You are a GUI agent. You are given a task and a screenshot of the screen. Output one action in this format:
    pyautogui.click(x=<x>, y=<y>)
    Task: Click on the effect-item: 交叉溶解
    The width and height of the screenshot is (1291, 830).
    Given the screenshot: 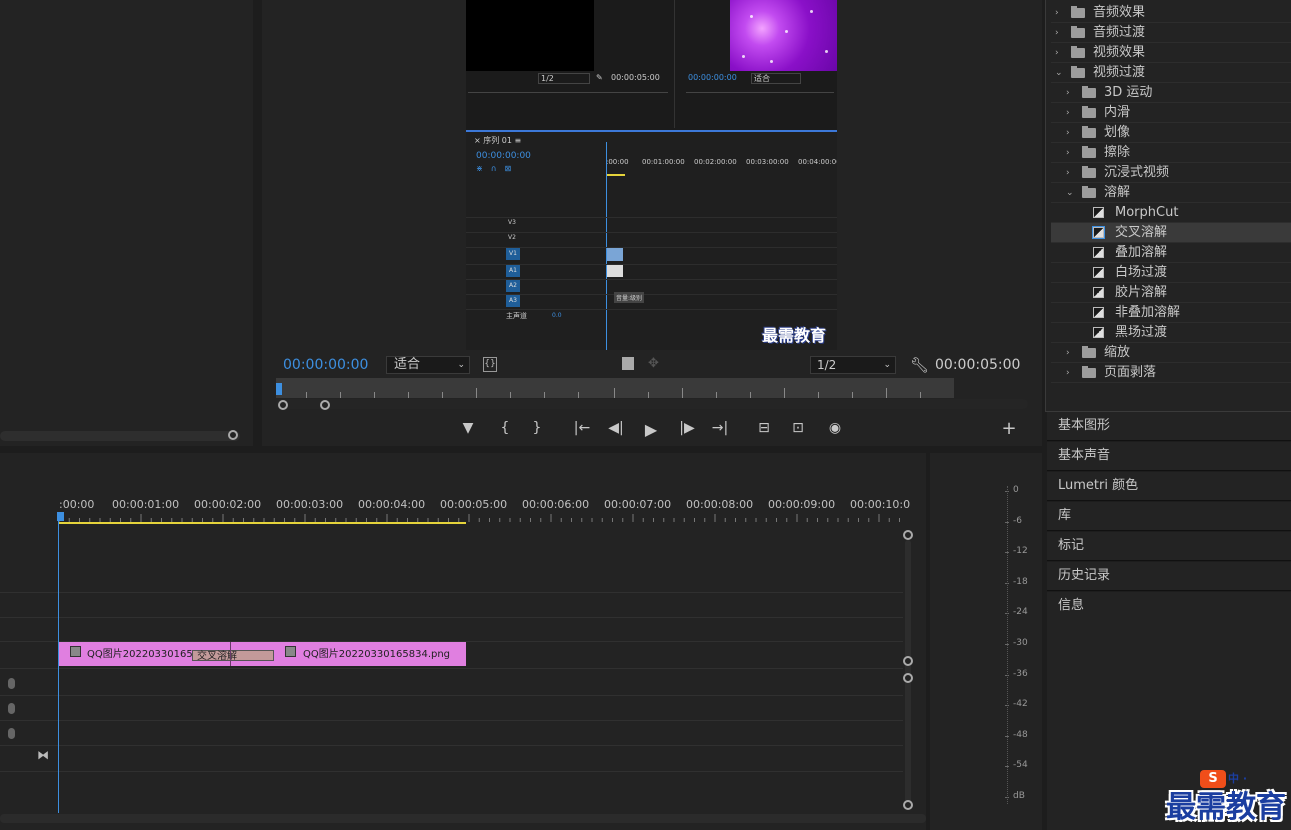 What is the action you would take?
    pyautogui.click(x=1171, y=233)
    